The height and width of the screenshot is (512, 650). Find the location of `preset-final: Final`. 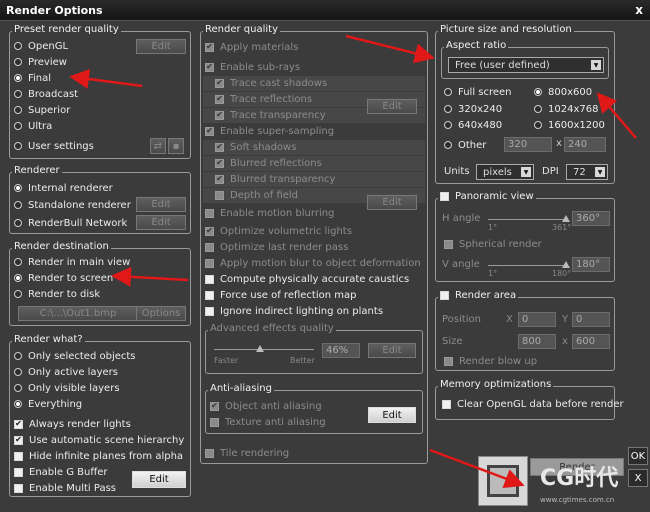

preset-final: Final is located at coordinates (32, 78).